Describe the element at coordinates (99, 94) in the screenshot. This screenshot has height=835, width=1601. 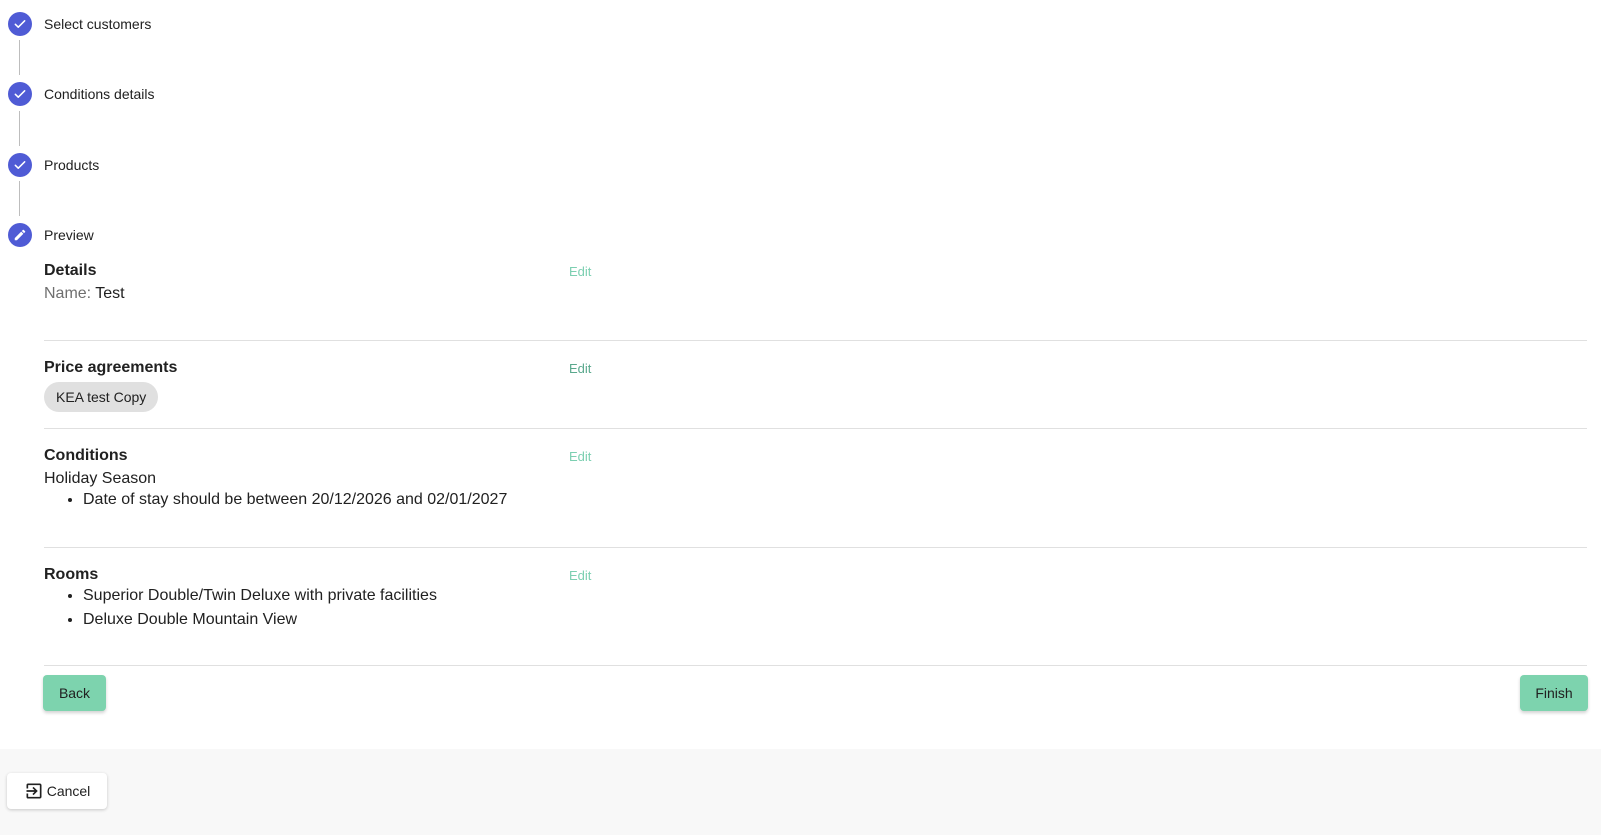
I see `step-label: Conditions details` at that location.